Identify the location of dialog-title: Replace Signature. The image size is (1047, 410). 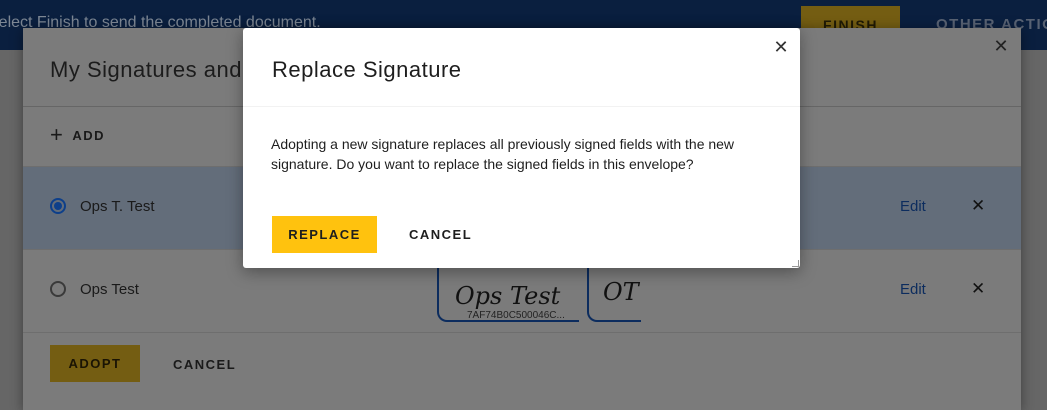
(367, 69).